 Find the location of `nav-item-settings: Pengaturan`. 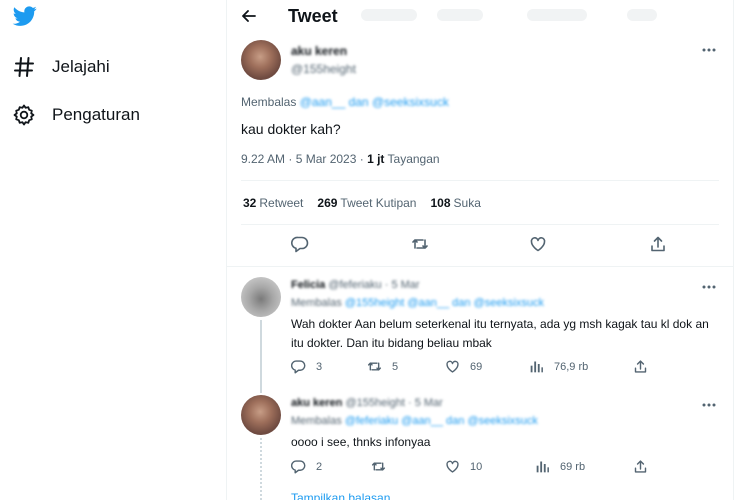

nav-item-settings: Pengaturan is located at coordinates (76, 115).